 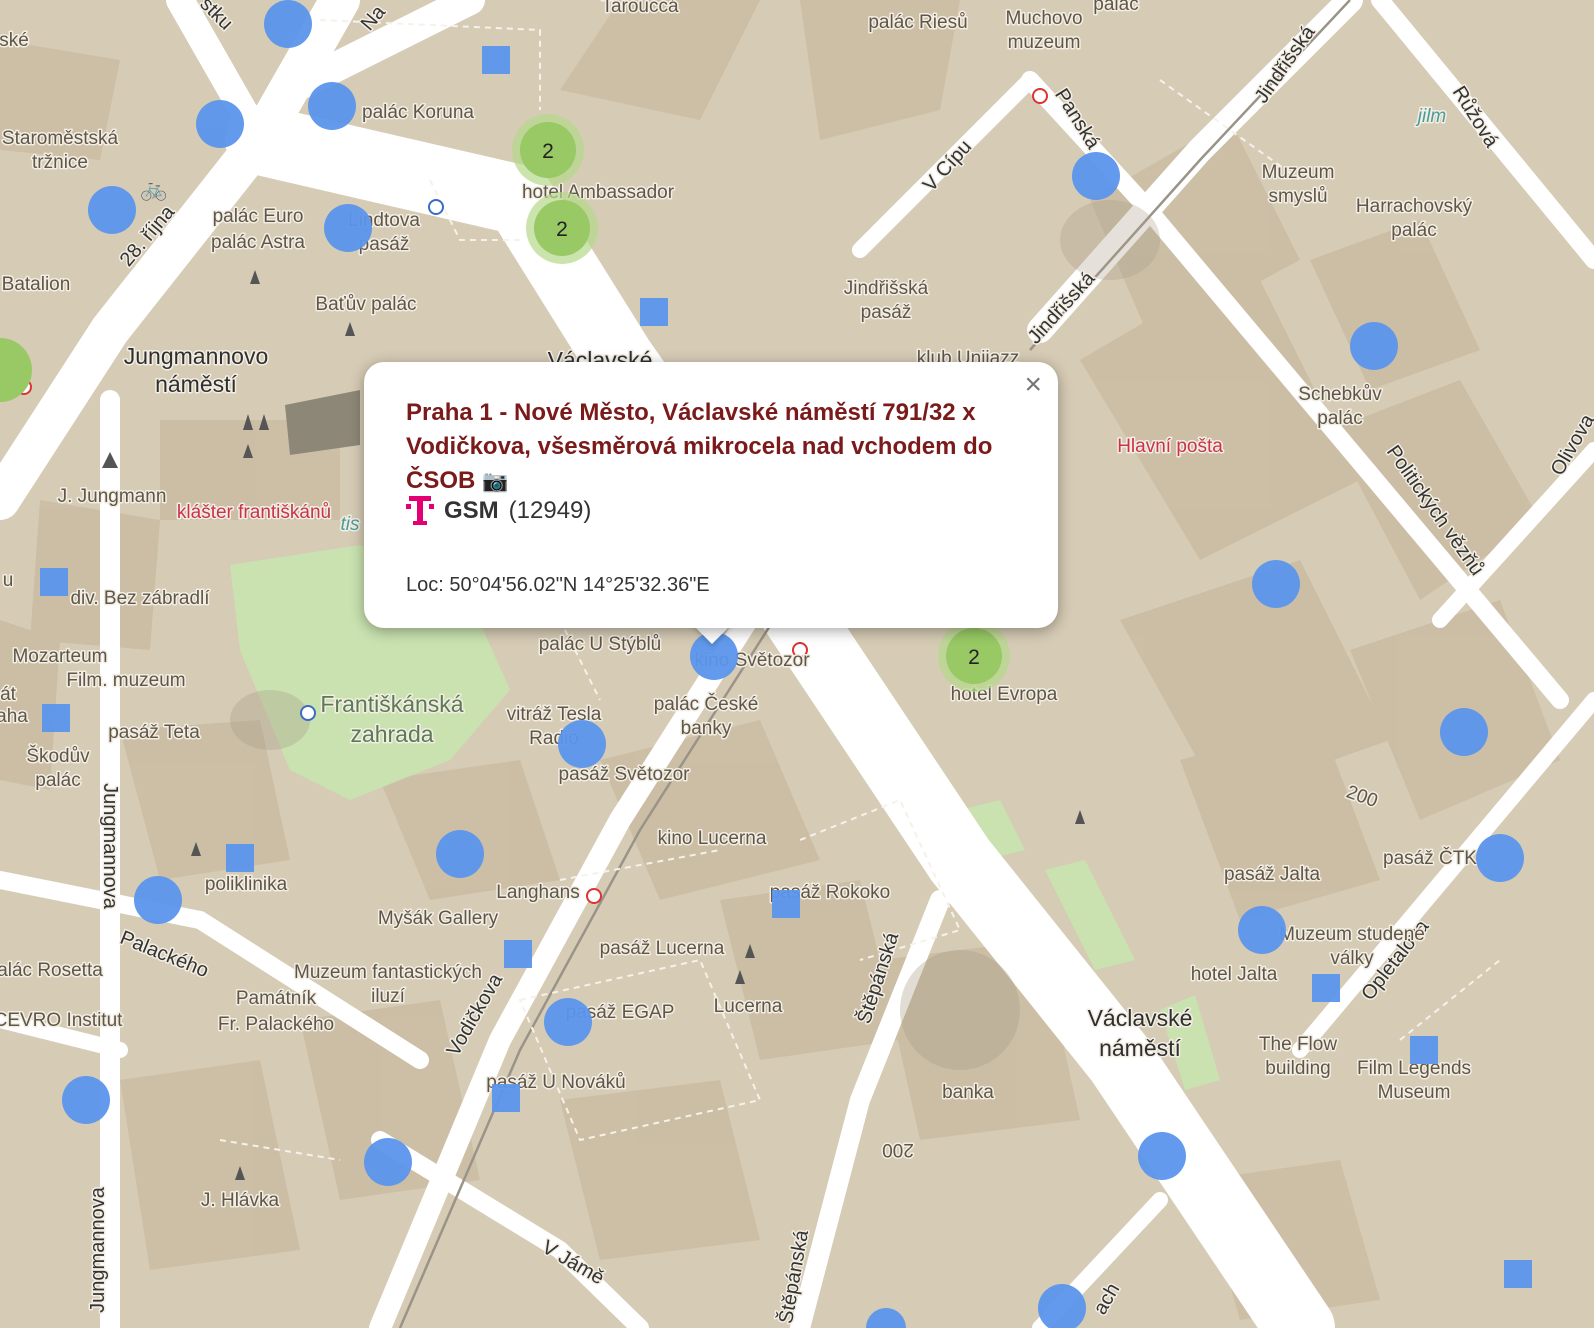 What do you see at coordinates (276, 998) in the screenshot?
I see `label-pamatnik-1: Památník` at bounding box center [276, 998].